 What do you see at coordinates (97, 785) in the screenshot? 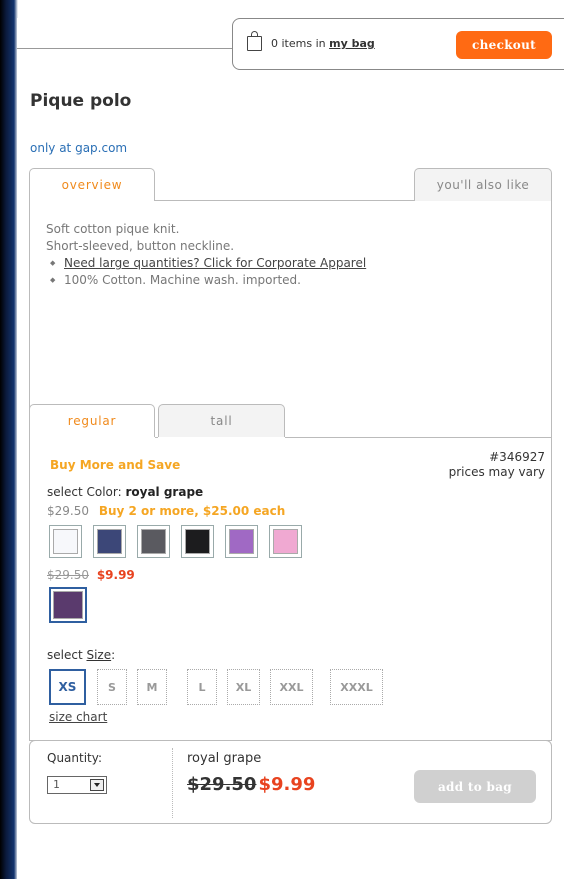
I see `chevron-down-icon` at bounding box center [97, 785].